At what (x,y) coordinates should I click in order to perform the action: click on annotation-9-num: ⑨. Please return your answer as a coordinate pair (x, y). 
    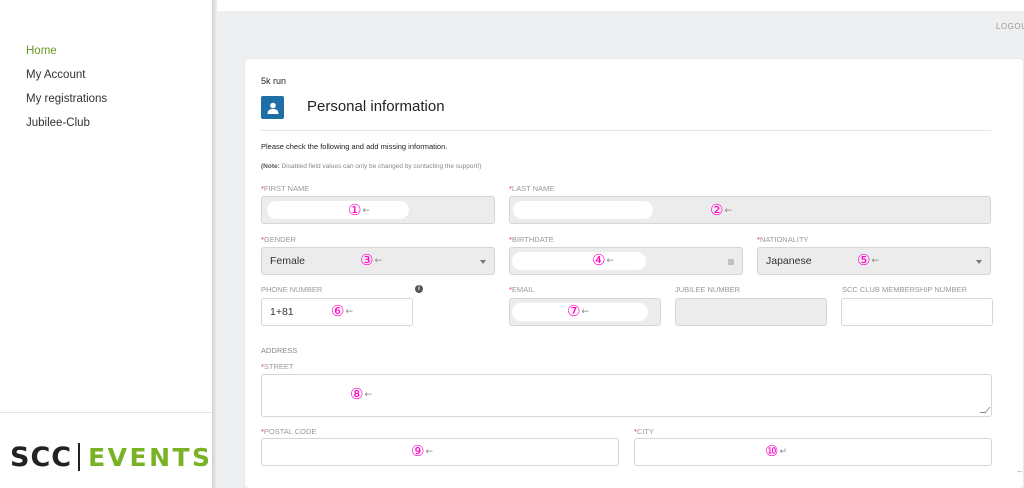
    Looking at the image, I should click on (418, 451).